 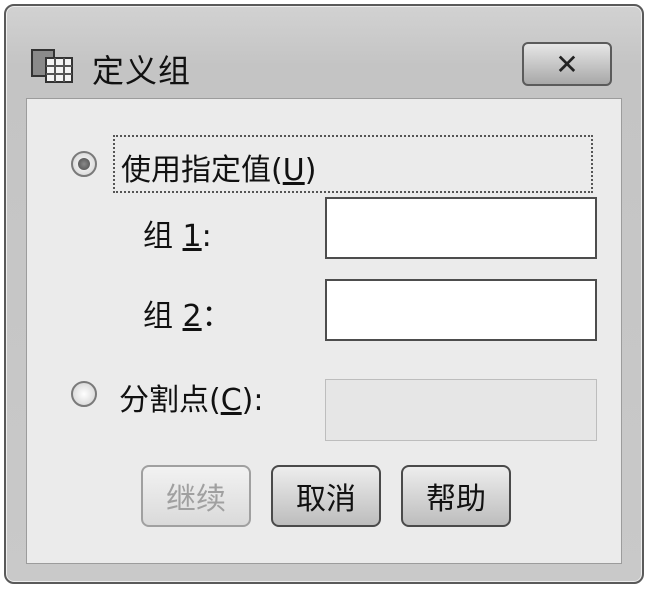 What do you see at coordinates (52, 66) in the screenshot?
I see `dialog-table-icon` at bounding box center [52, 66].